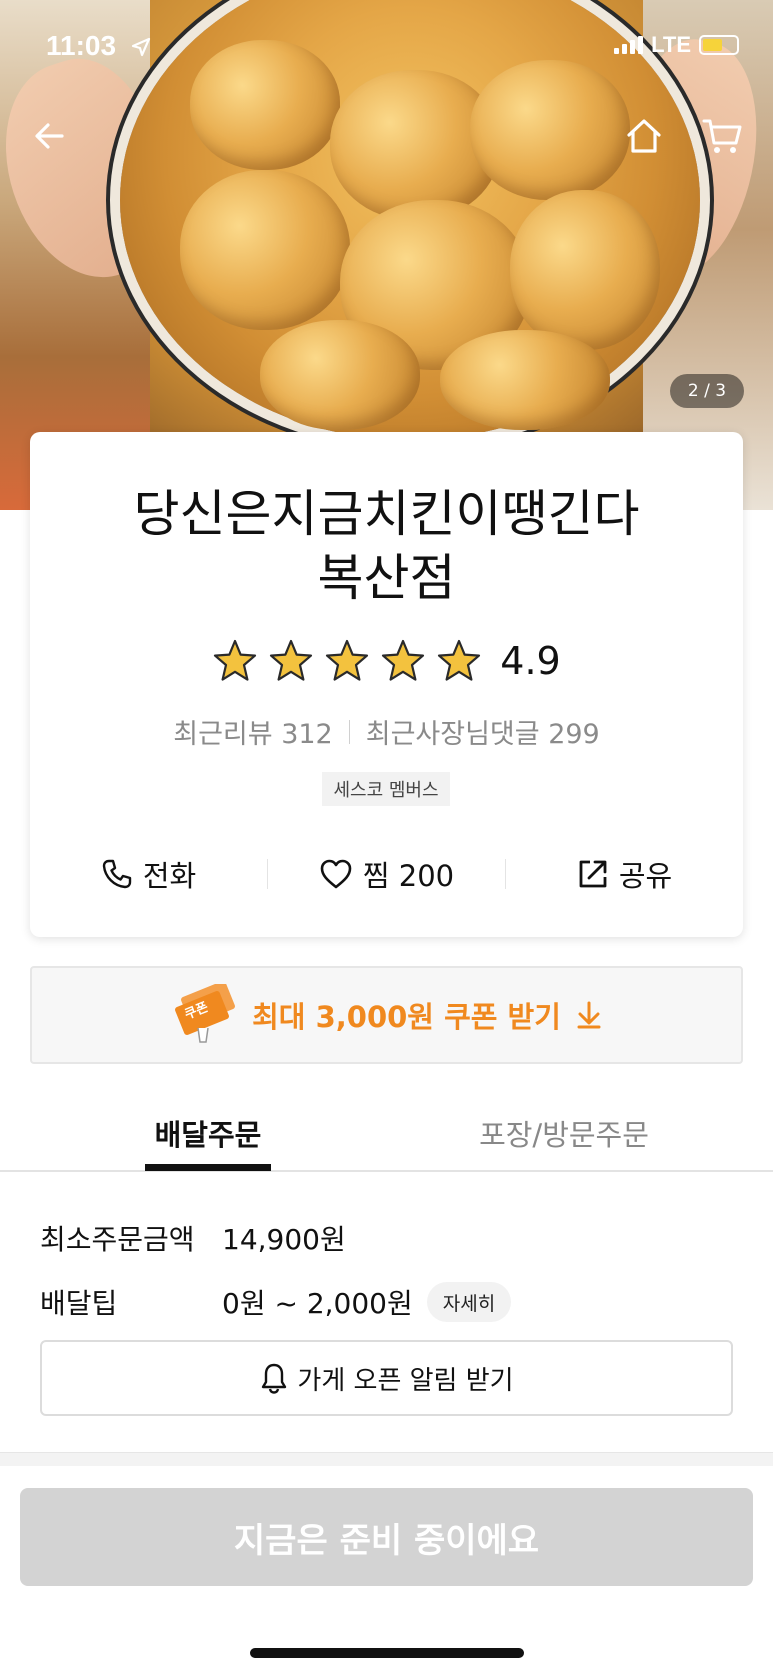 The height and width of the screenshot is (1673, 773). Describe the element at coordinates (408, 876) in the screenshot. I see `like-label: 찜 200` at that location.